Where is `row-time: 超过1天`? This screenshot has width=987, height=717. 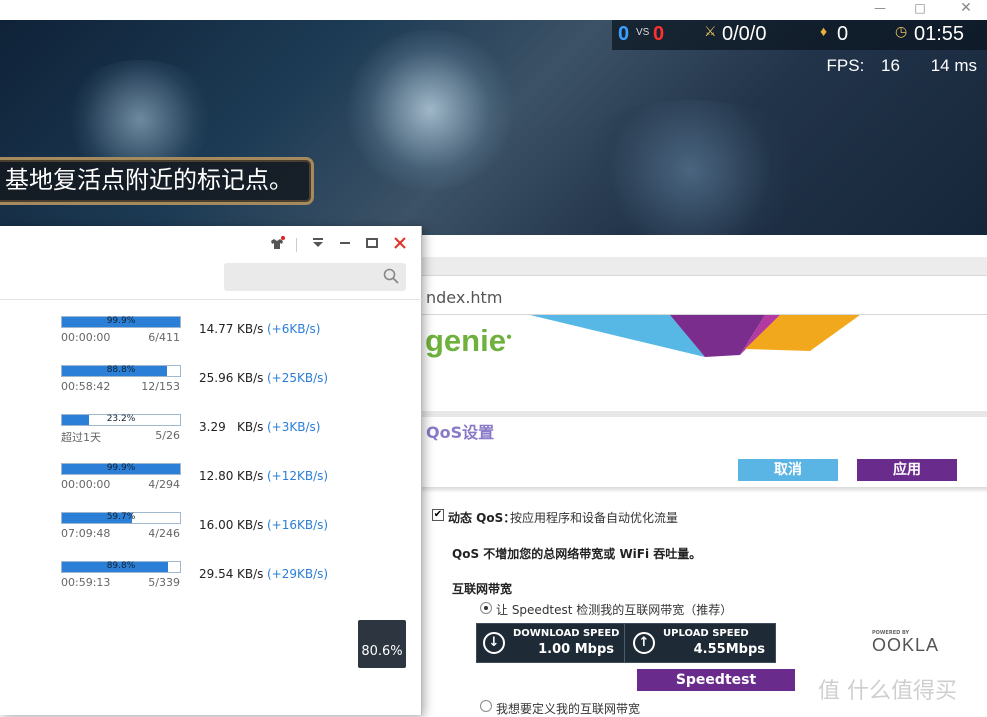 row-time: 超过1天 is located at coordinates (81, 437).